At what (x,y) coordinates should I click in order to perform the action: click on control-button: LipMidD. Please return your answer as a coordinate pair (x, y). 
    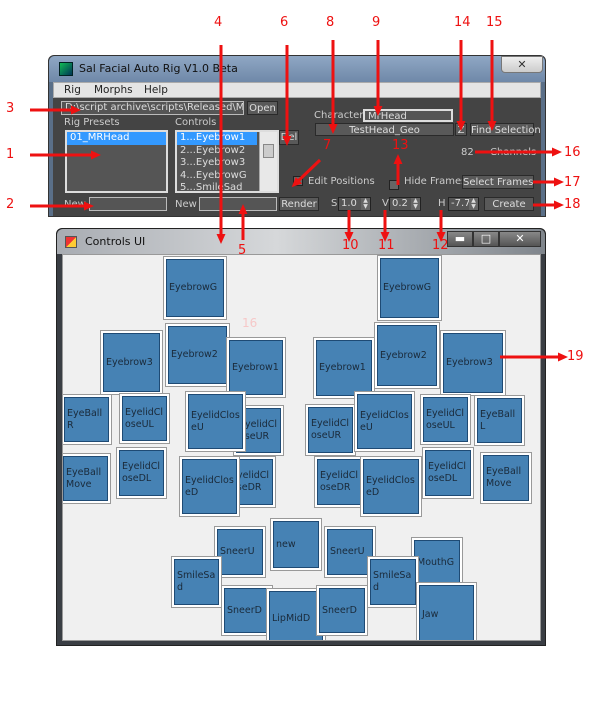
    Looking at the image, I should click on (296, 614).